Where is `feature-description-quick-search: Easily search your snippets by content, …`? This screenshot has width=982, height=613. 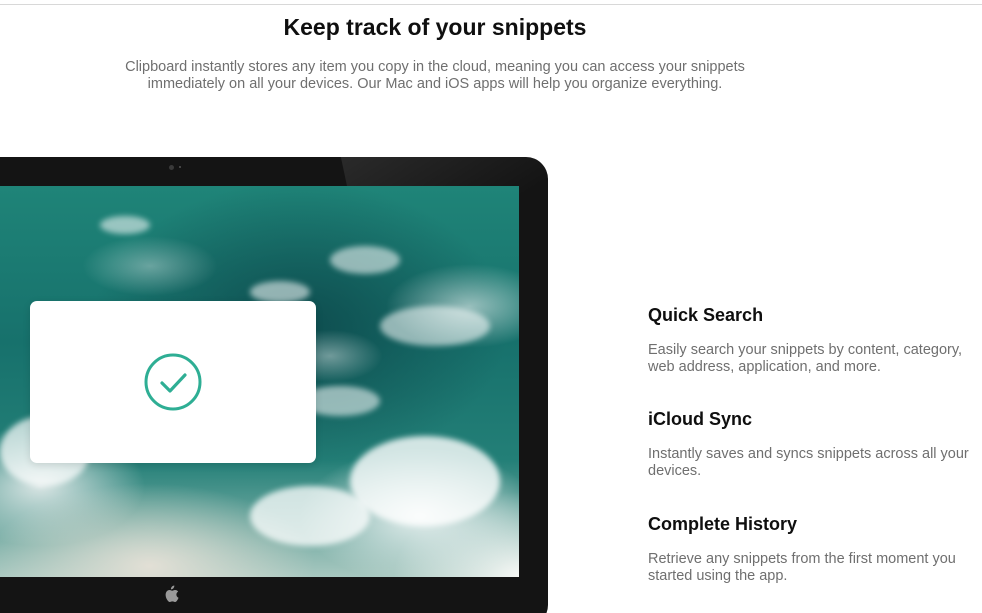 feature-description-quick-search: Easily search your snippets by content, … is located at coordinates (805, 358).